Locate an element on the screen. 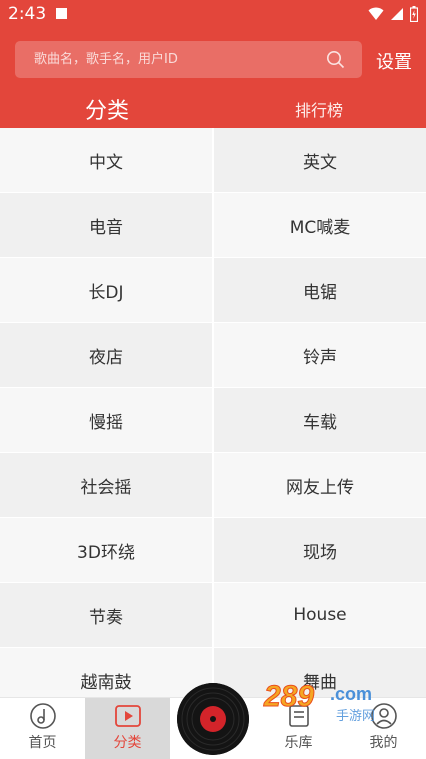  search-input is located at coordinates (188, 59).